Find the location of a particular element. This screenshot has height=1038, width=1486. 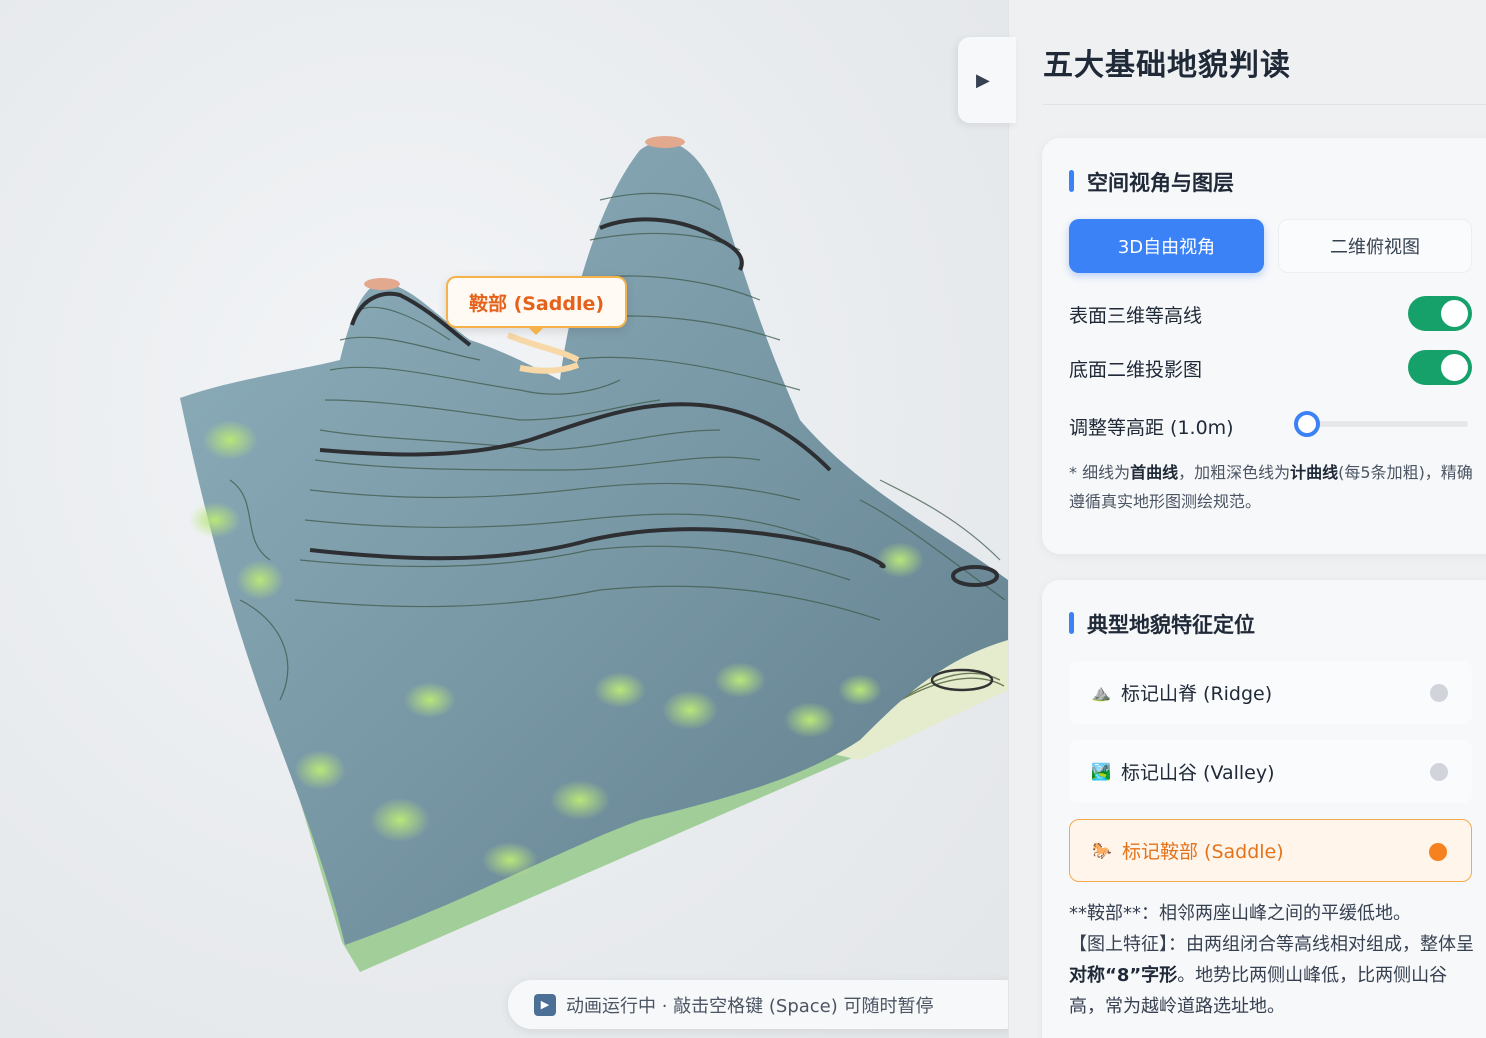

mark-valley-label: 标记山谷 (Valley) is located at coordinates (1198, 773).